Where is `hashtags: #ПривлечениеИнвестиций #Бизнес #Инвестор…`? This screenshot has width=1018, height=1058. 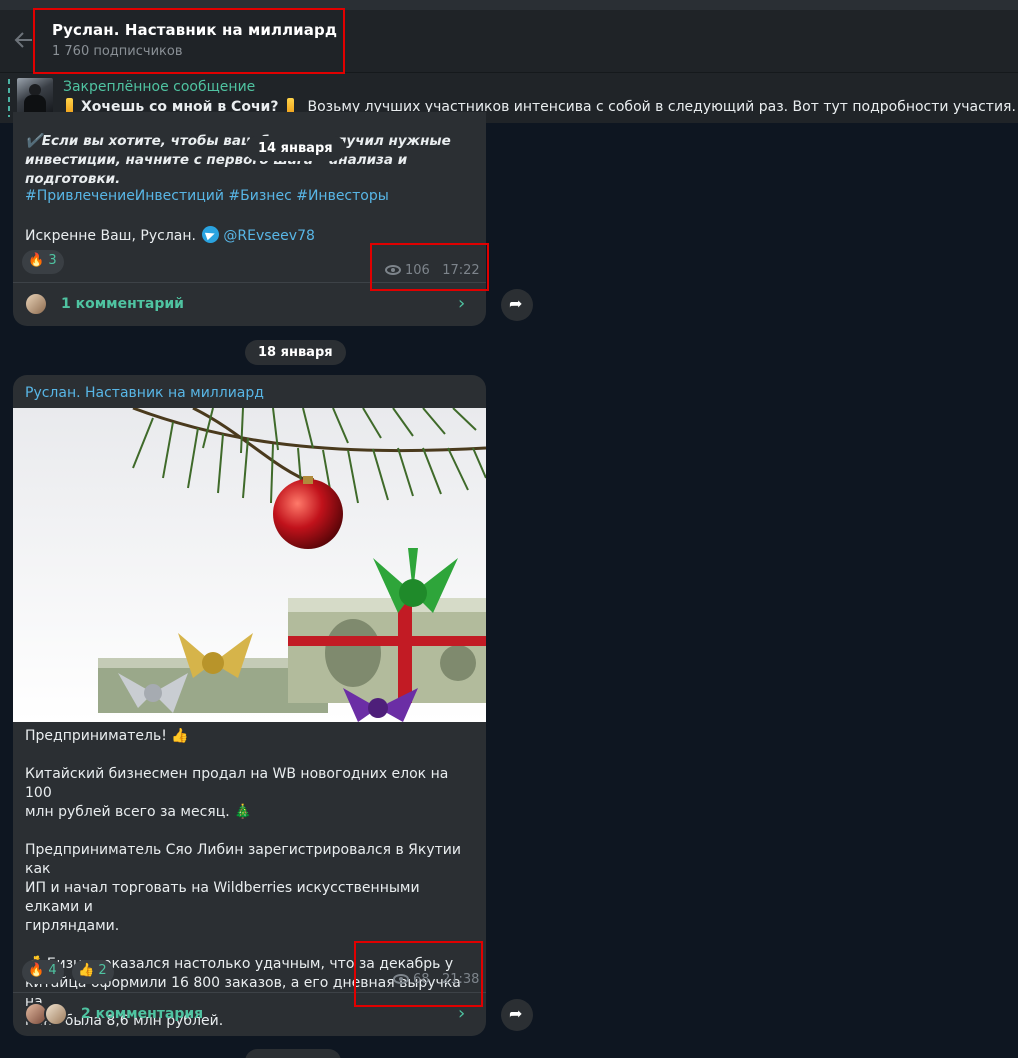
hashtags: #ПривлечениеИнвестиций #Бизнес #Инвестор… is located at coordinates (207, 196).